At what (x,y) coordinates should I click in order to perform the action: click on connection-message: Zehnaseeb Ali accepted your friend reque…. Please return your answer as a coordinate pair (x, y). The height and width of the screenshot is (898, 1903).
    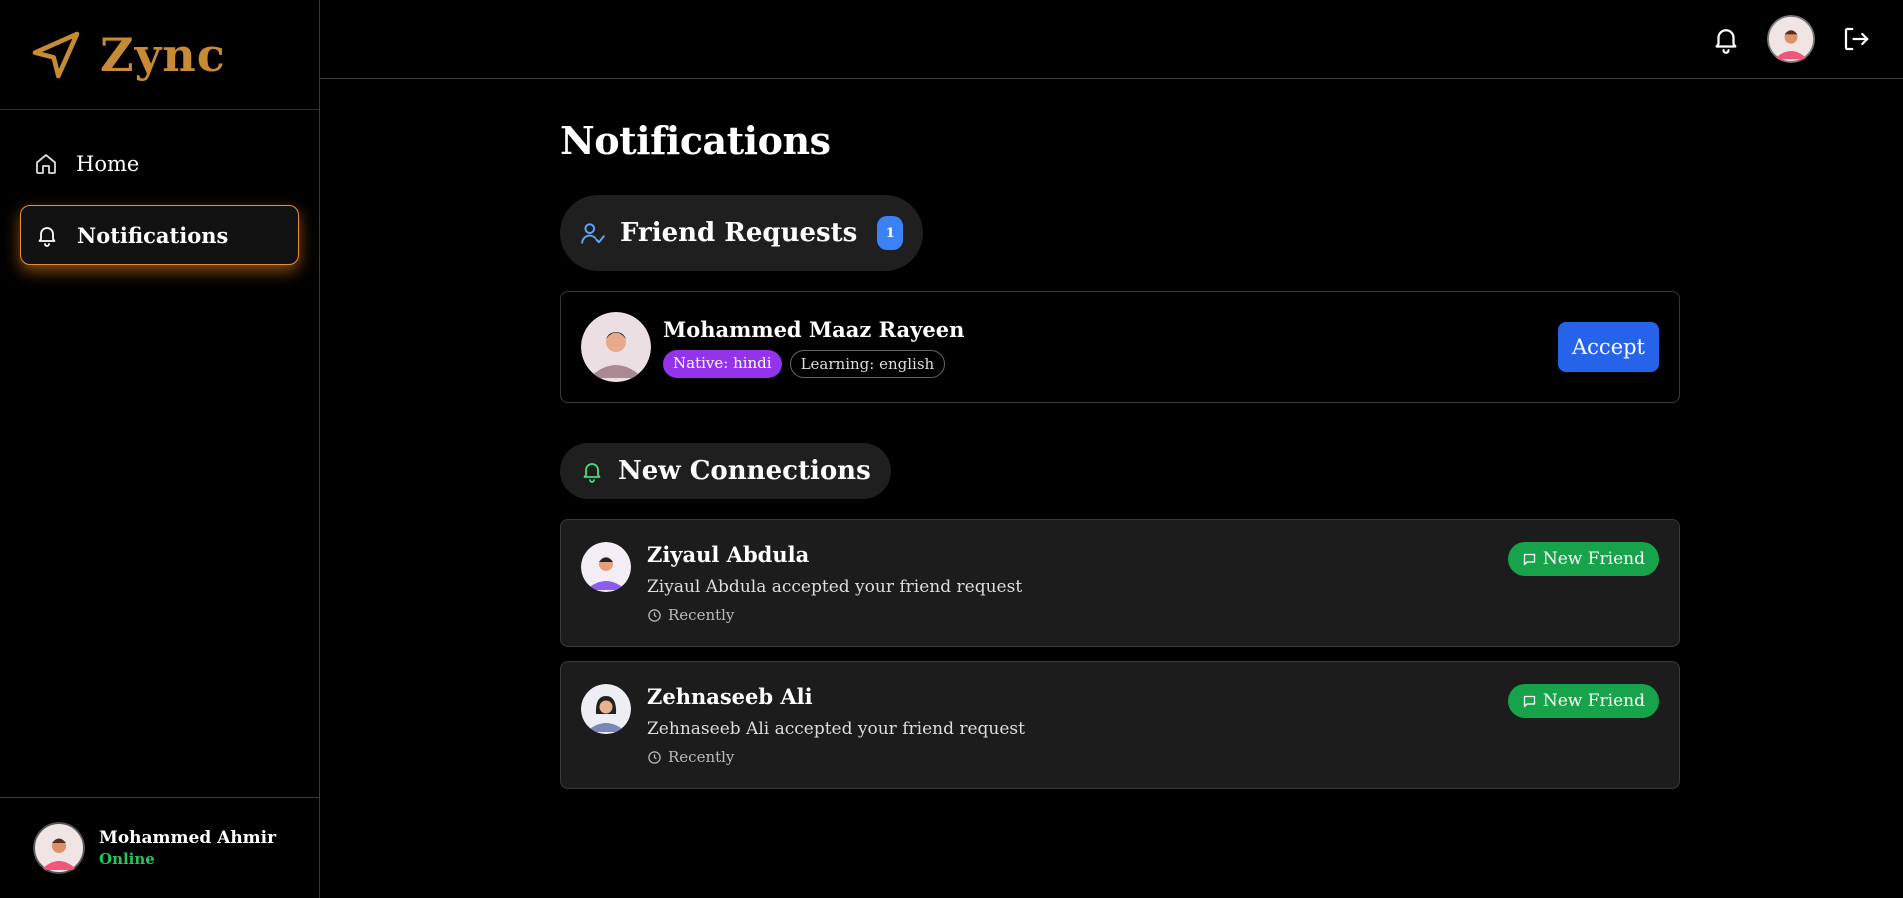
    Looking at the image, I should click on (836, 729).